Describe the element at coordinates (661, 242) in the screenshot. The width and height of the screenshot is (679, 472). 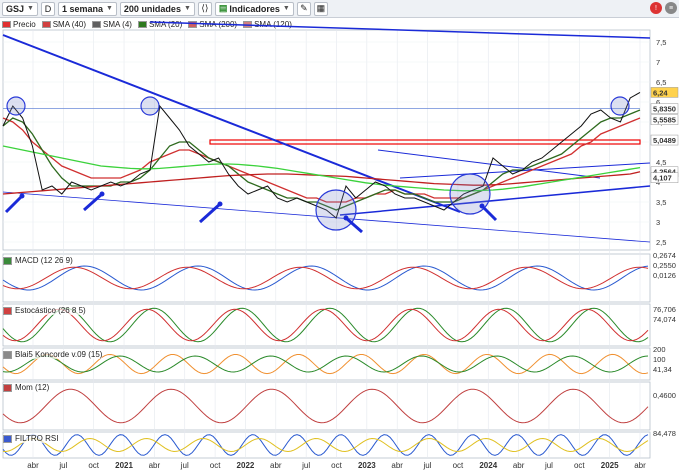
I see `y-tick-label: 2,5` at that location.